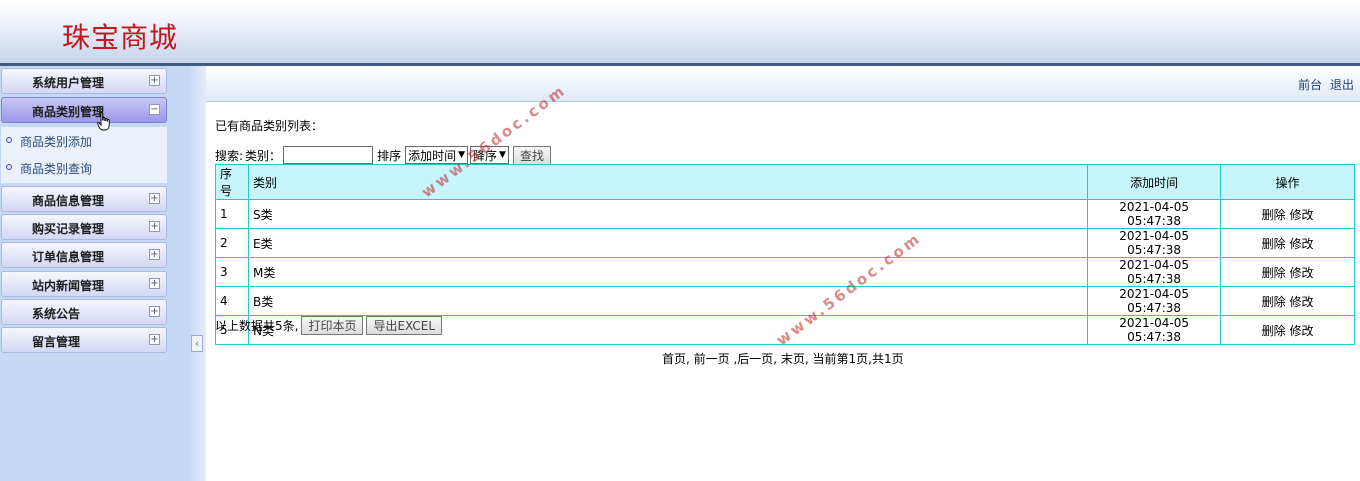 This screenshot has height=481, width=1360. I want to click on table-header-row: 序号 类别 添加时间 操作, so click(785, 182).